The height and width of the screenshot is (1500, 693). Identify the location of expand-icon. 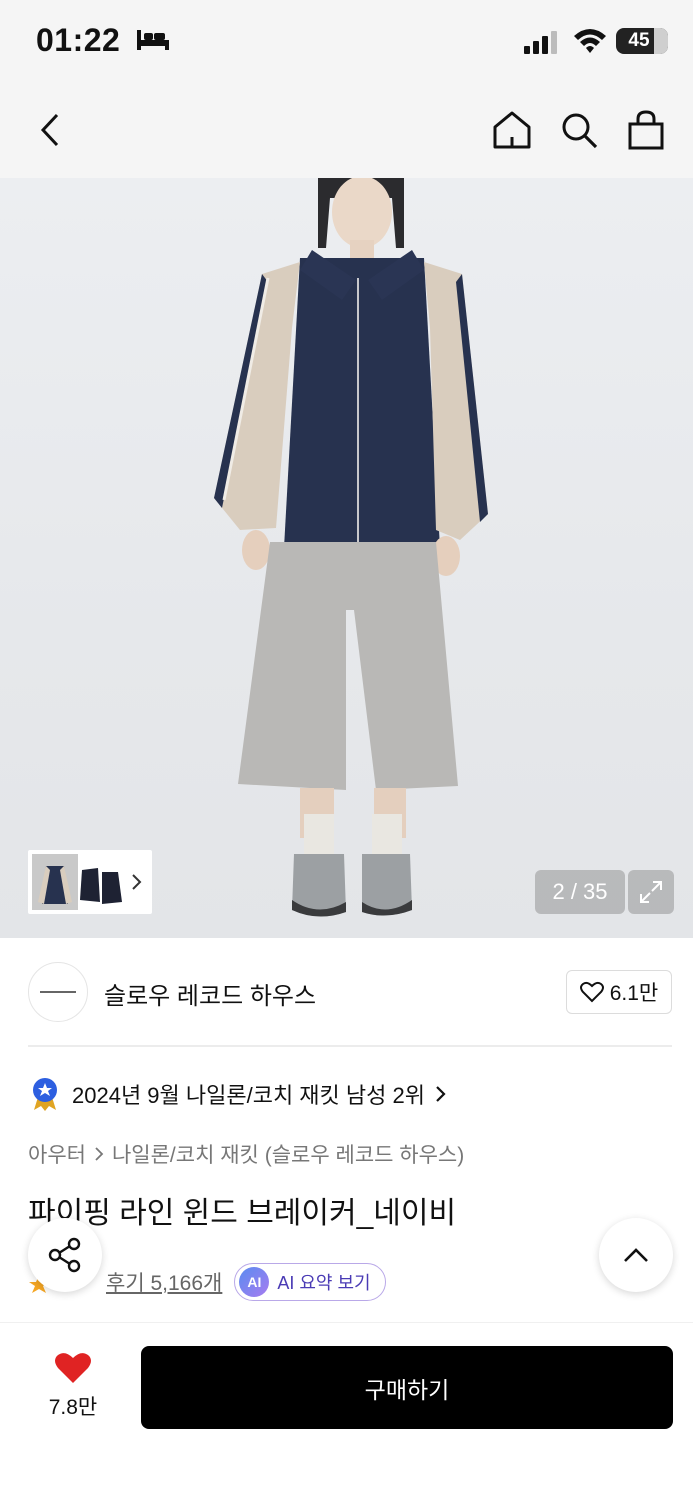
(651, 892).